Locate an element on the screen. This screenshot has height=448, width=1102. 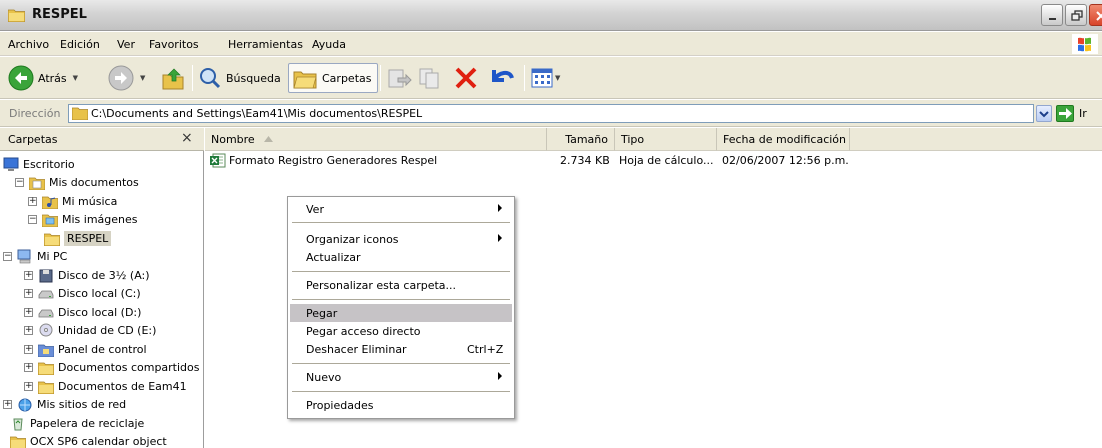
tree-item: RESPEL is located at coordinates (77, 238).